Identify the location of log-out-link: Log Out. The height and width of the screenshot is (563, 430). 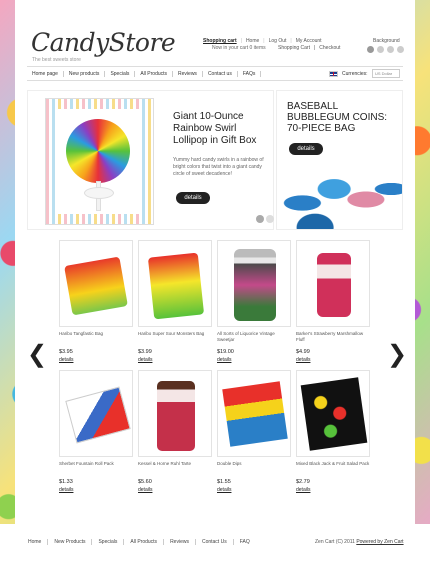
(278, 41).